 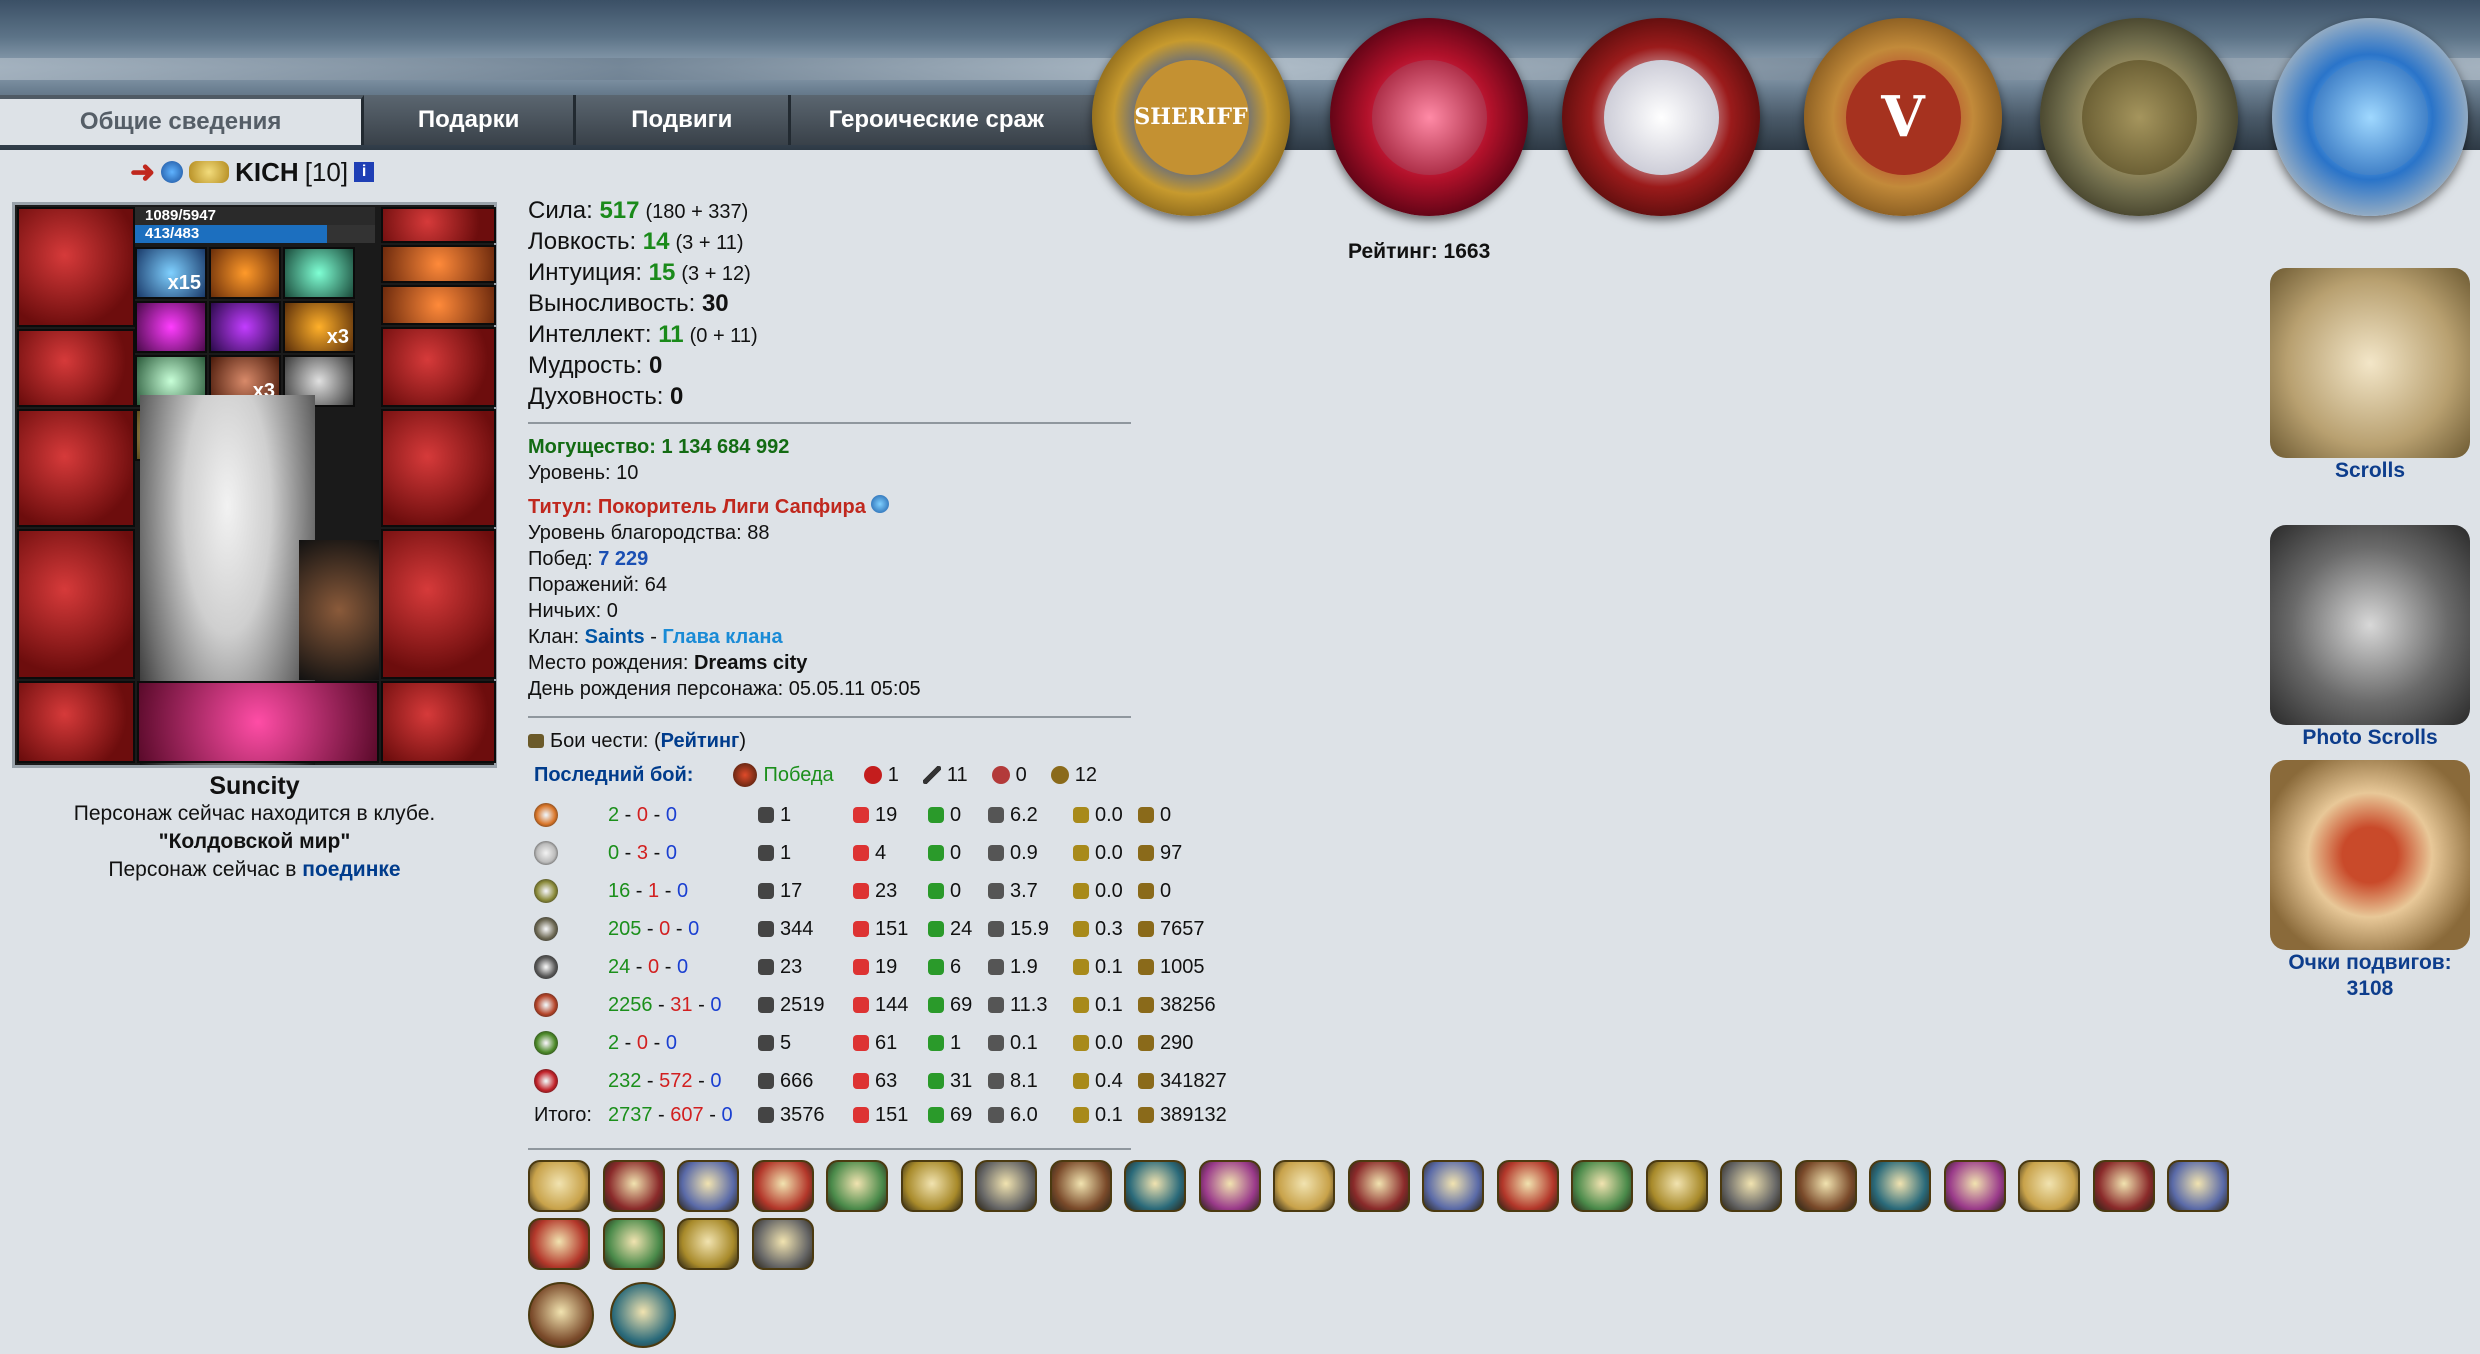 I want to click on blue-medal-icon, so click(x=2370, y=117).